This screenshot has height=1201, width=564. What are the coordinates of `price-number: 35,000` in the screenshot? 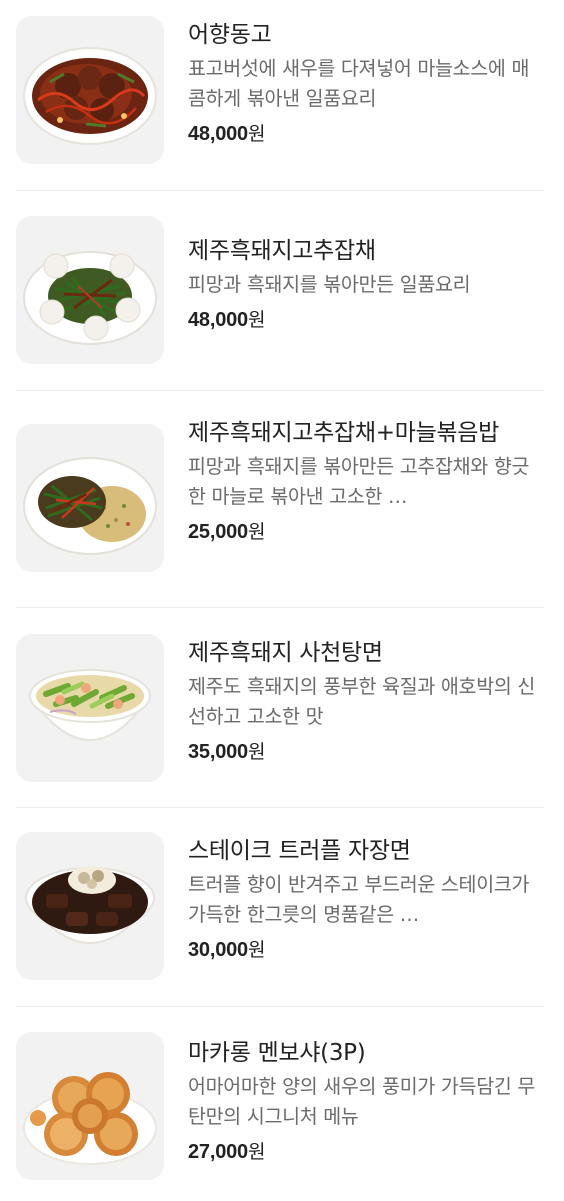 It's located at (218, 752).